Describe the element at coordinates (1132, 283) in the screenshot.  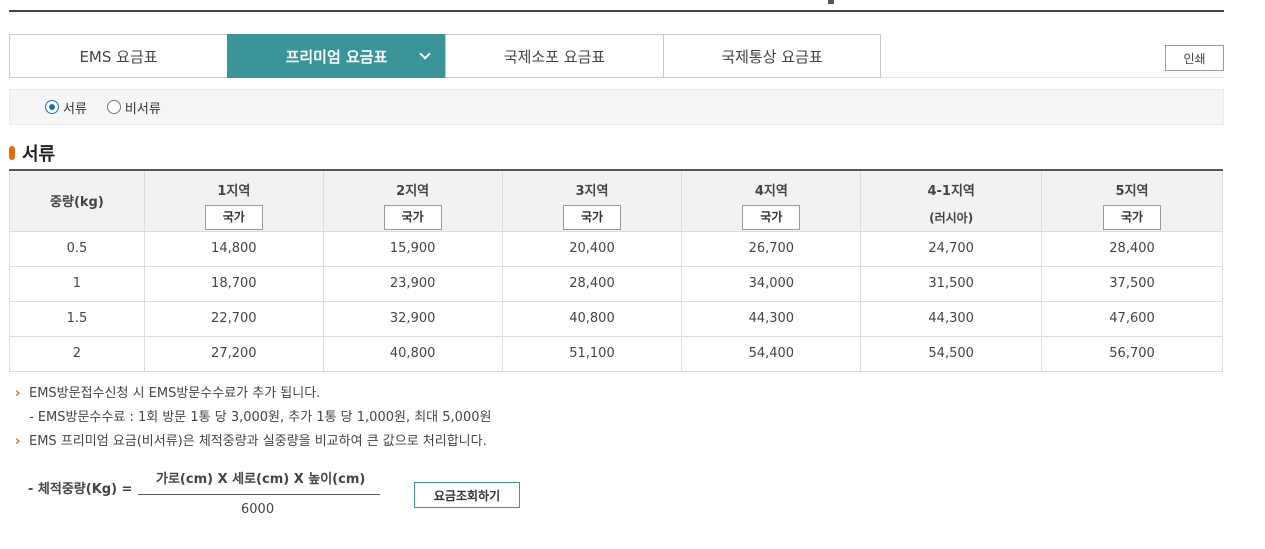
I see `price-cell: 37,500` at that location.